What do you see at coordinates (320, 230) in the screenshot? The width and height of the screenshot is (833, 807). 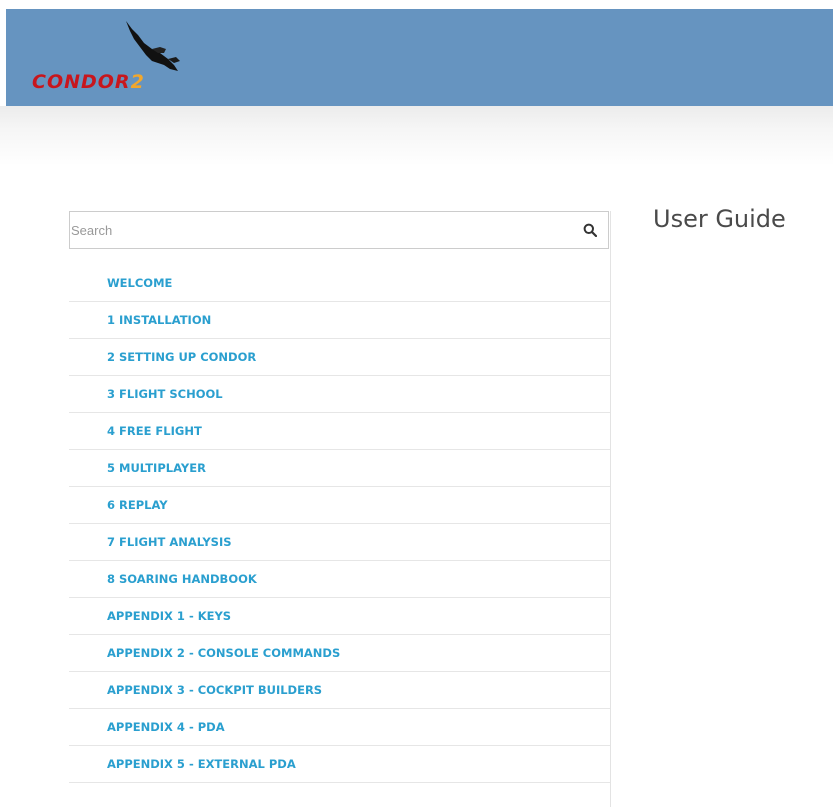 I see `search-input` at bounding box center [320, 230].